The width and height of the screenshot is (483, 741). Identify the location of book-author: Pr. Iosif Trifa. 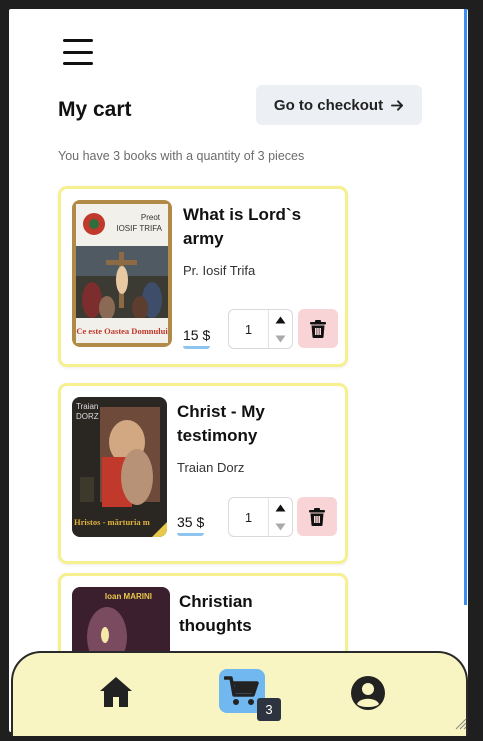
(219, 270).